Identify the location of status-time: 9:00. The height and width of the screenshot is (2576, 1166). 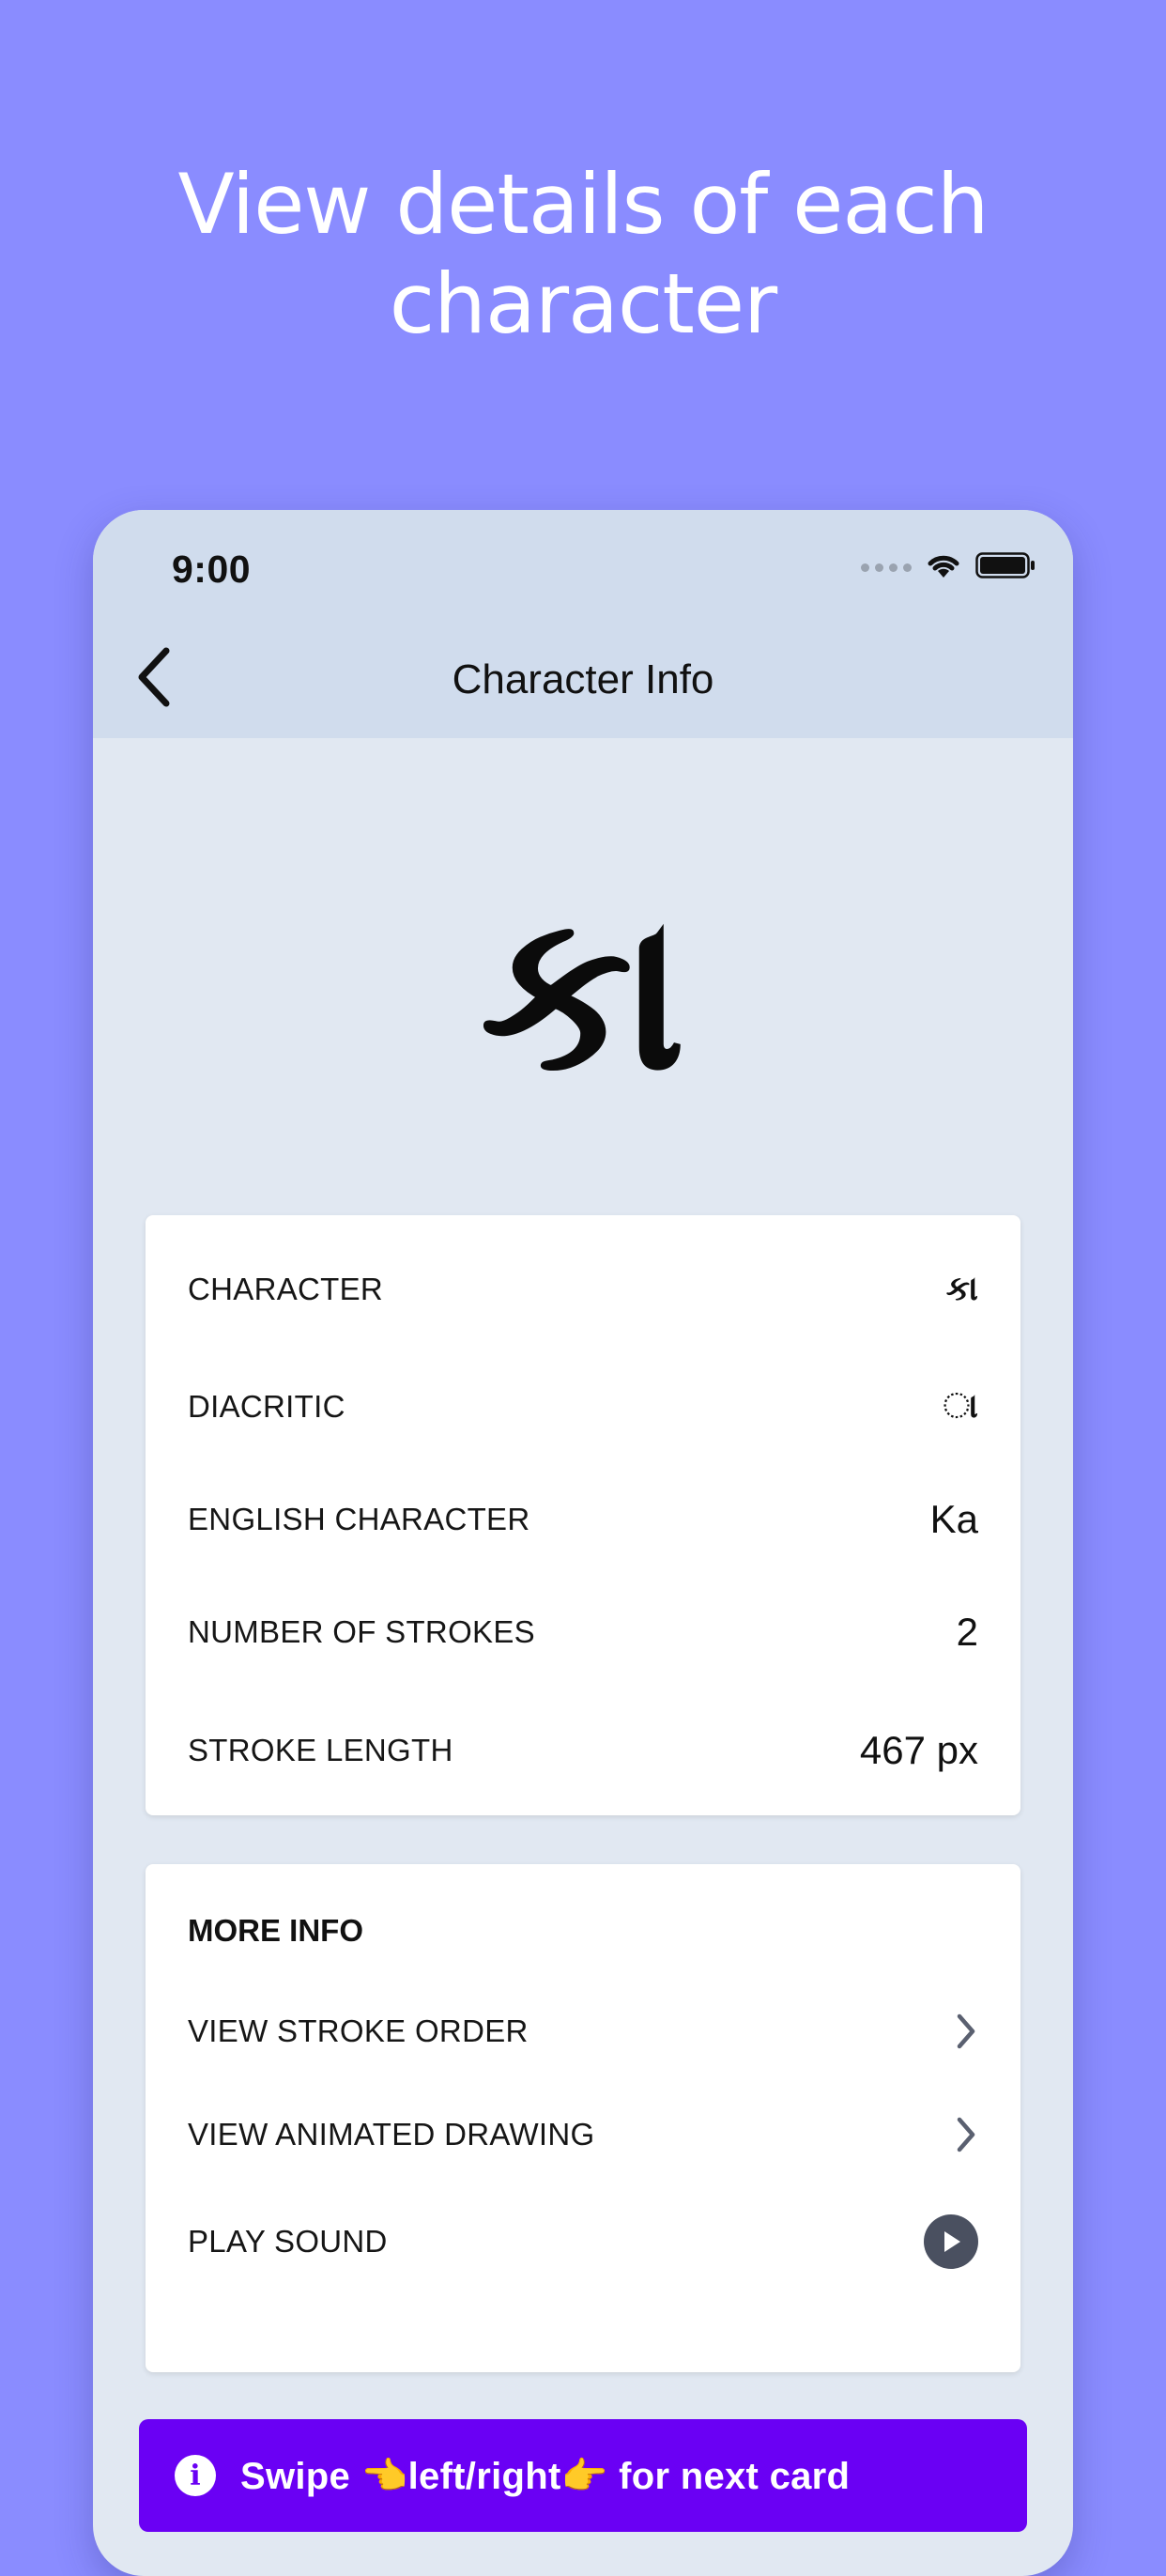
(212, 569).